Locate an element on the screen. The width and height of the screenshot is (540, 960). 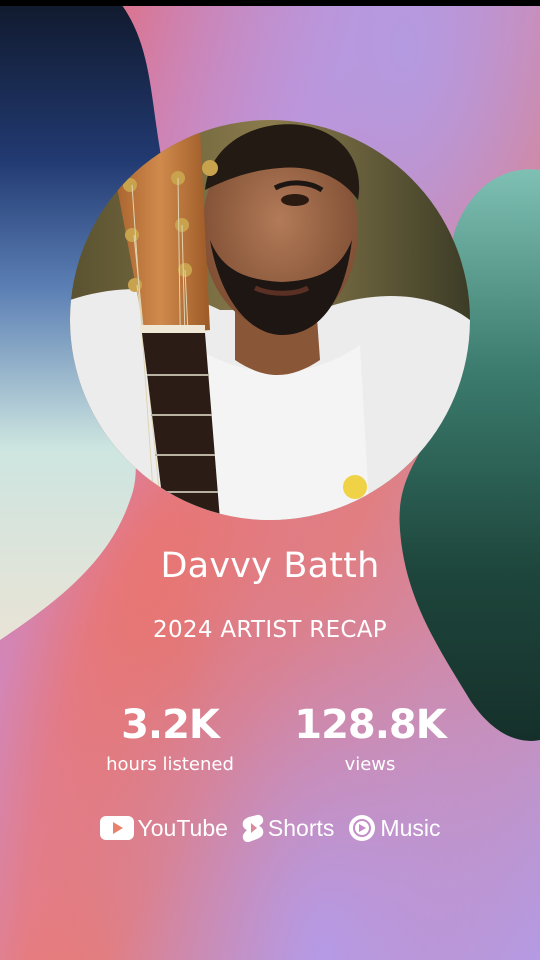
brand-logos: YouTube Shorts Music is located at coordinates (270, 828).